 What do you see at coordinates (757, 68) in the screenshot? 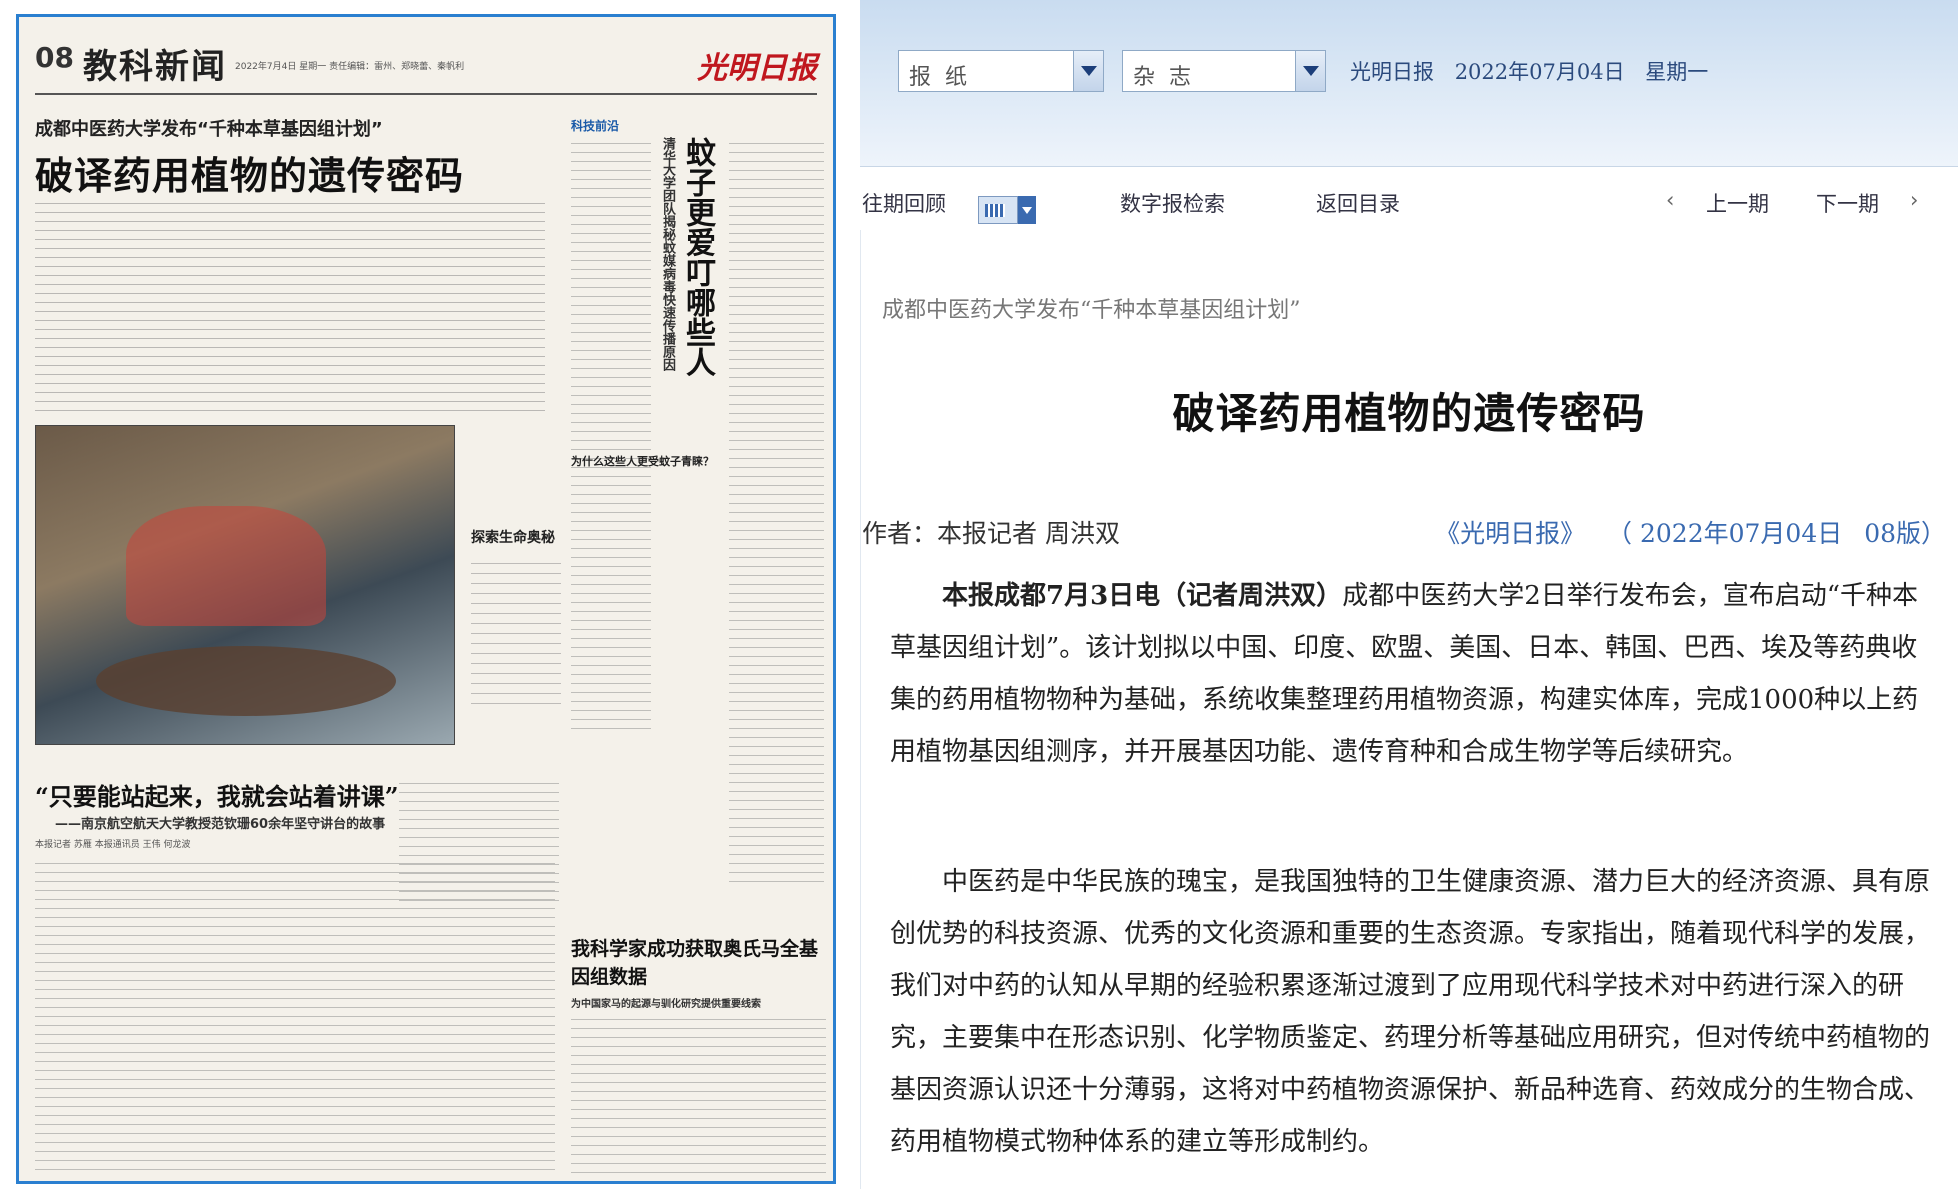
I see `newspaper-logo: 光明日报` at bounding box center [757, 68].